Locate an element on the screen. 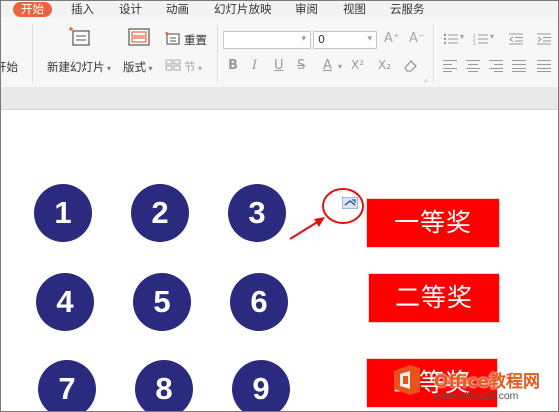  annotation-overlay is located at coordinates (326, 214).